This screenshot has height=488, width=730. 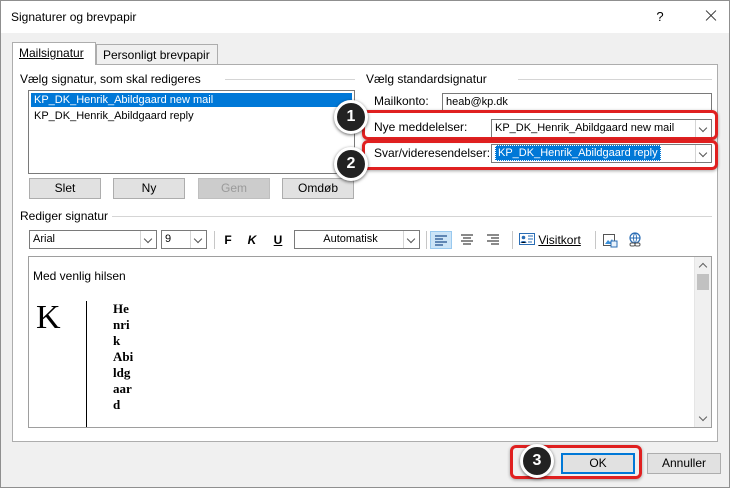 What do you see at coordinates (252, 240) in the screenshot?
I see `italic-button: K` at bounding box center [252, 240].